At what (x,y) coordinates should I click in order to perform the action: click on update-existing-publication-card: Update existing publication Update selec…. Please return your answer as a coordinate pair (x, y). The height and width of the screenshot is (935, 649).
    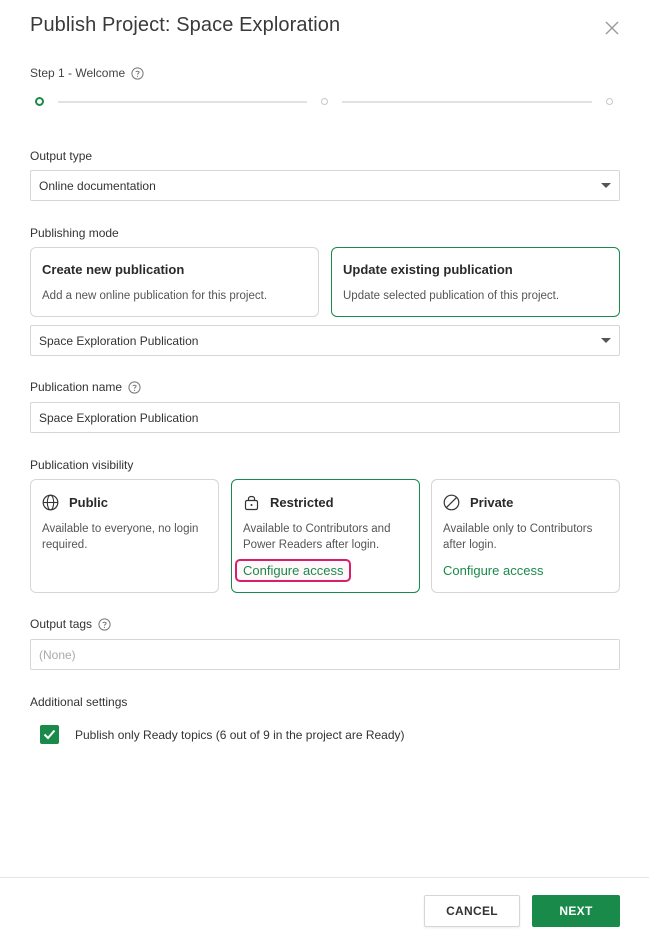
    Looking at the image, I should click on (475, 282).